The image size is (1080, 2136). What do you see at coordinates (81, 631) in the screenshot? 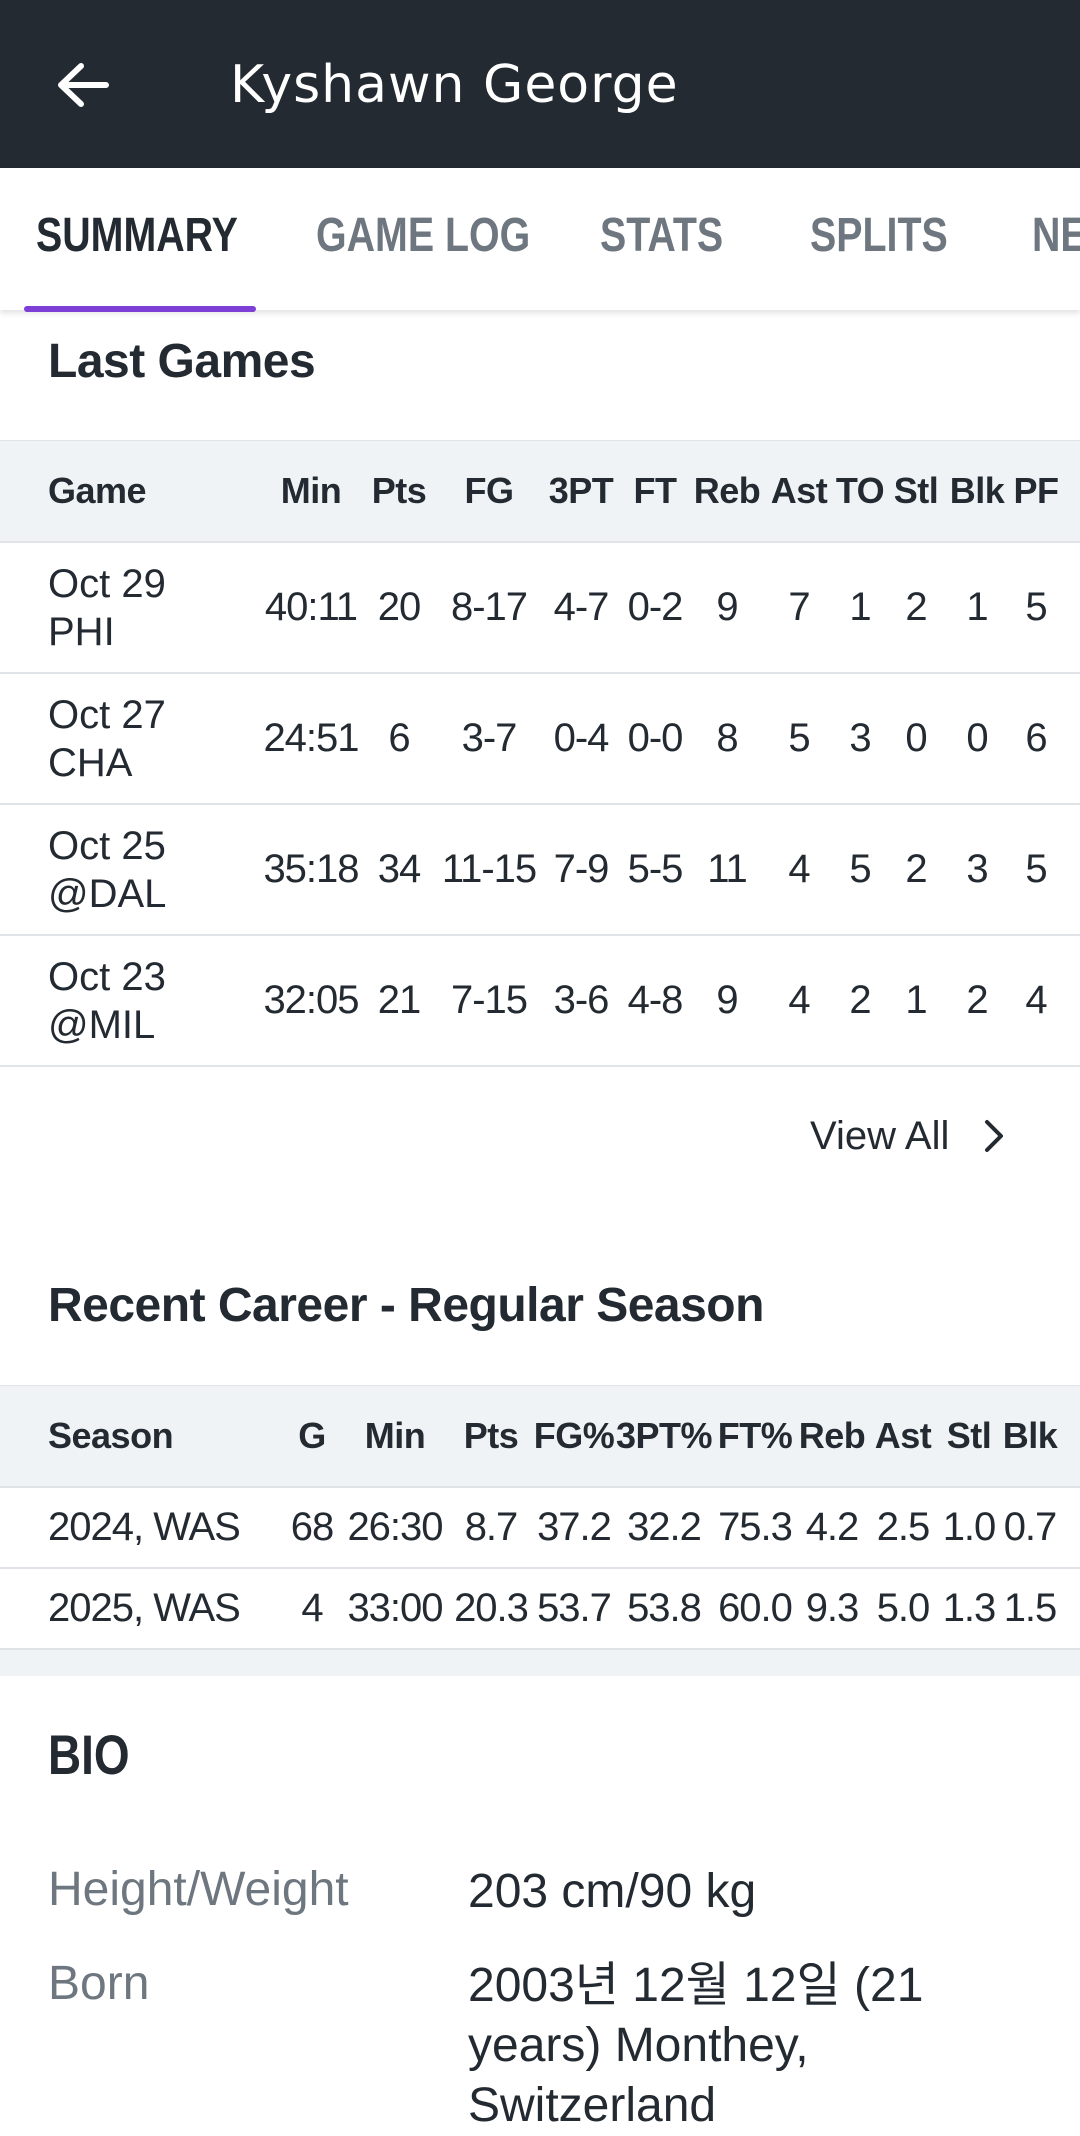
I see `game-opponent: PHI` at bounding box center [81, 631].